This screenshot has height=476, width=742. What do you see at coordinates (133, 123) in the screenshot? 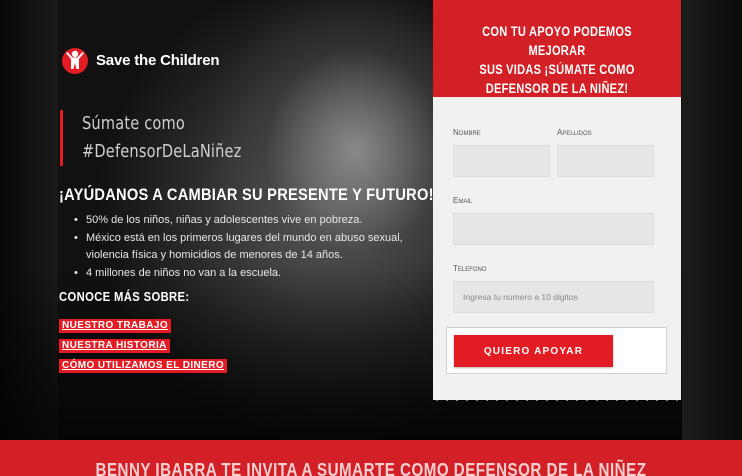
I see `tagline-line-1: Súmate como` at bounding box center [133, 123].